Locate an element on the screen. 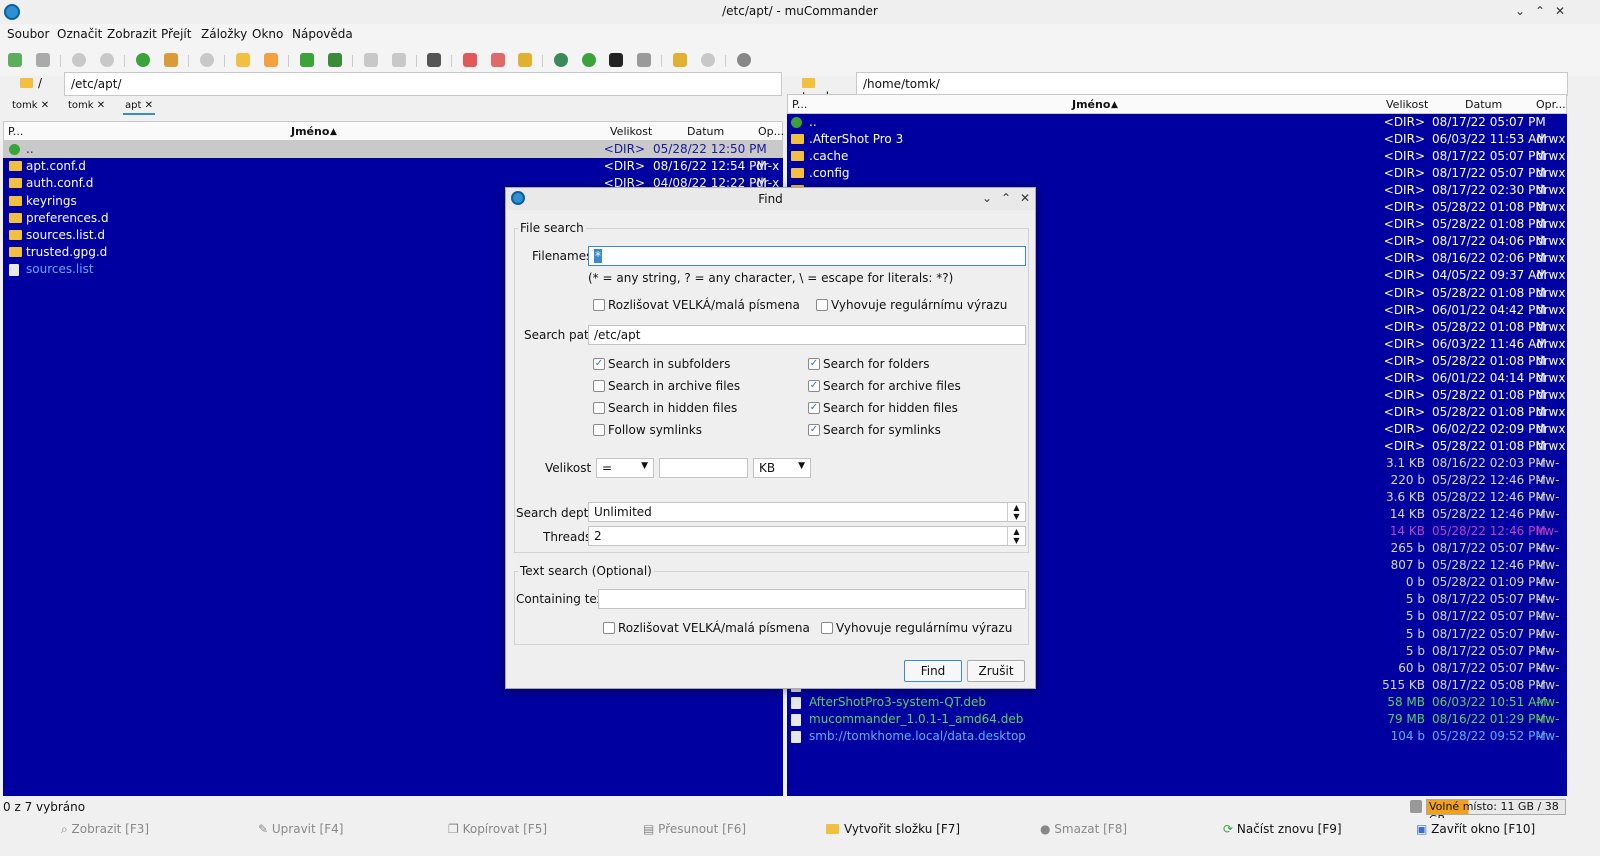 This screenshot has height=856, width=1600. file-date: 05/28/22 01:08 PM is located at coordinates (1489, 292).